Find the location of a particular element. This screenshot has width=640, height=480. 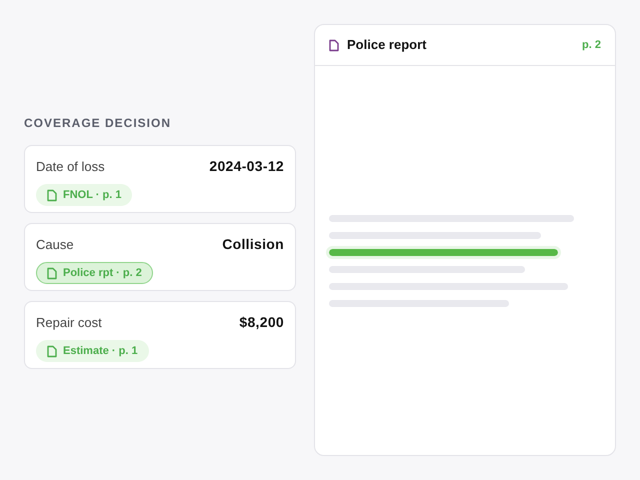

citation-chip: Estimate · p. 1 is located at coordinates (92, 351).